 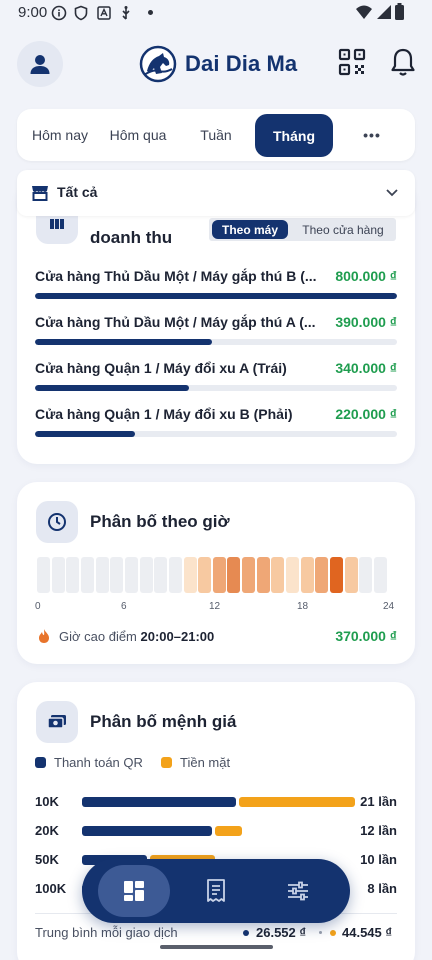 I want to click on tab-yesterday: Hôm qua, so click(x=138, y=135).